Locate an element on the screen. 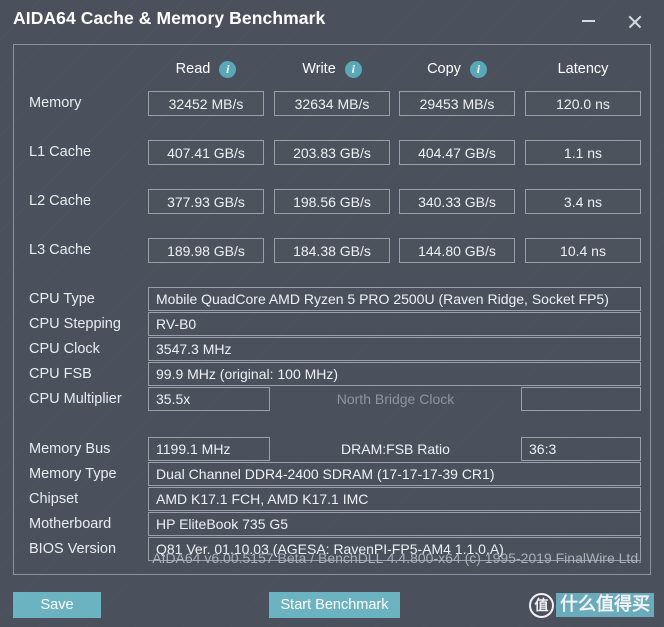  info-icon-copy: i is located at coordinates (478, 69).